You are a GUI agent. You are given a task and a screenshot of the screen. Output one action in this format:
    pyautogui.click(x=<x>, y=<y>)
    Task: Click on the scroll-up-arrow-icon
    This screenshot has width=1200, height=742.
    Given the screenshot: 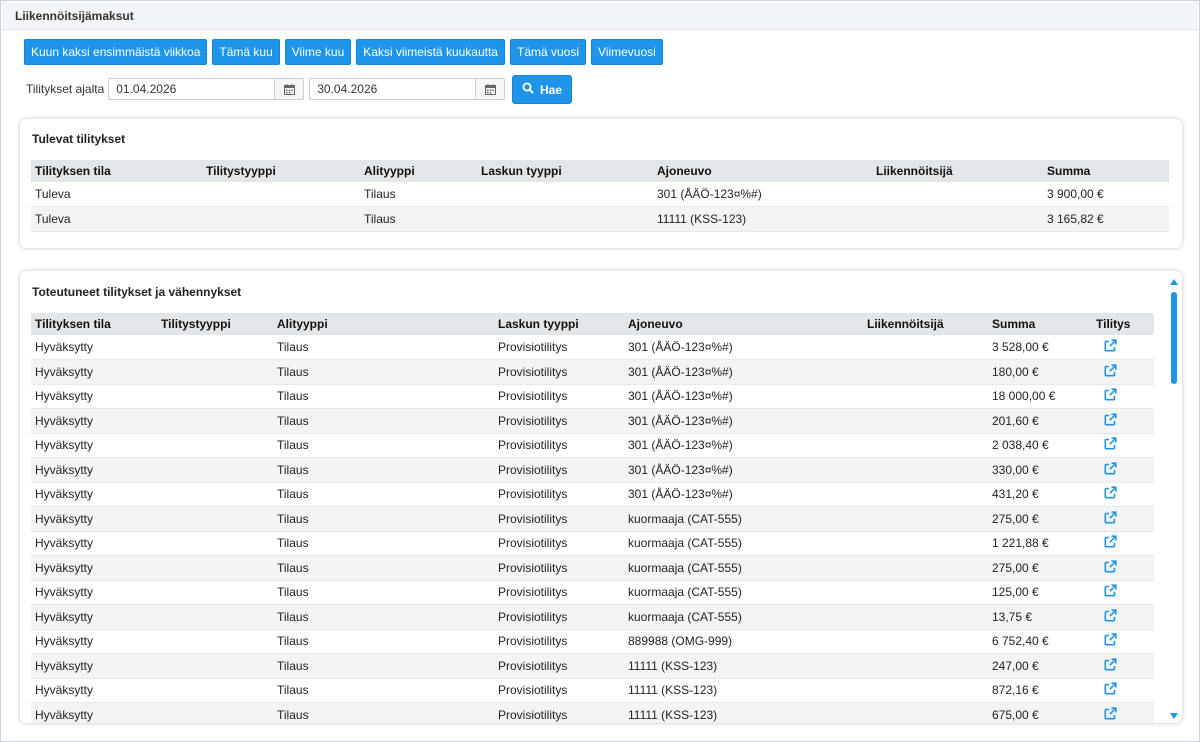 What is the action you would take?
    pyautogui.click(x=1174, y=282)
    